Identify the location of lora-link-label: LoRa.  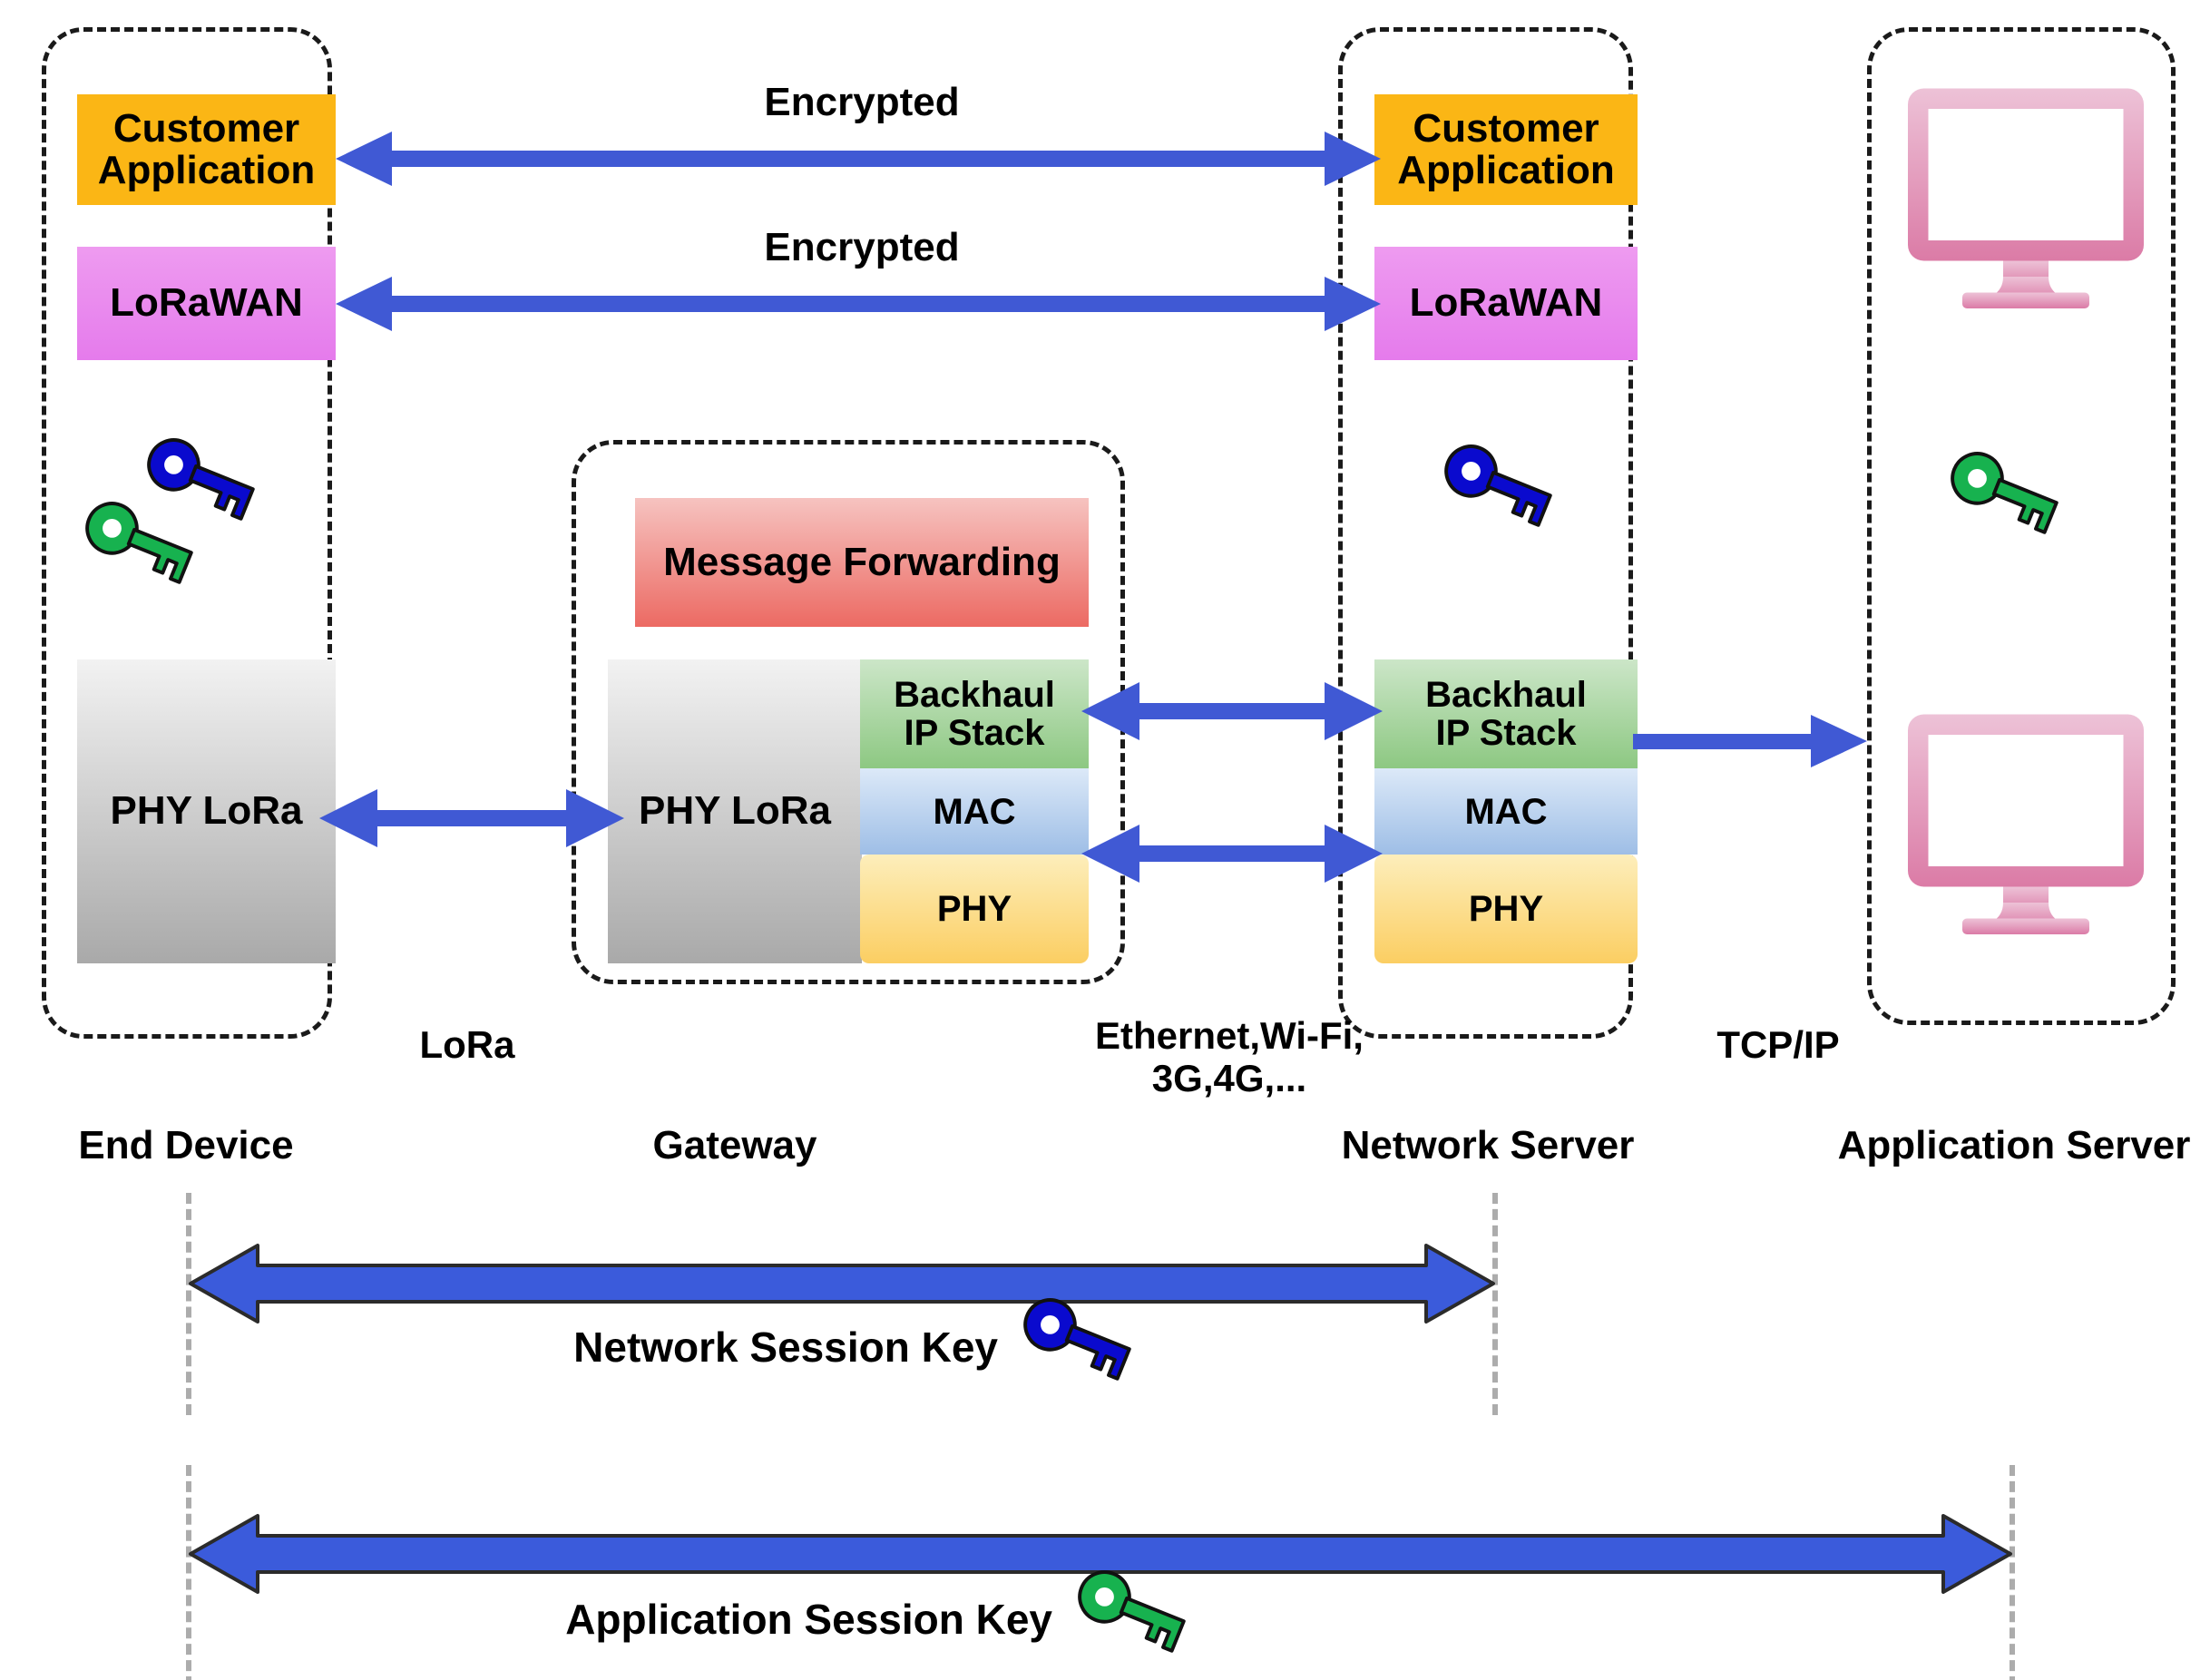
(467, 1044).